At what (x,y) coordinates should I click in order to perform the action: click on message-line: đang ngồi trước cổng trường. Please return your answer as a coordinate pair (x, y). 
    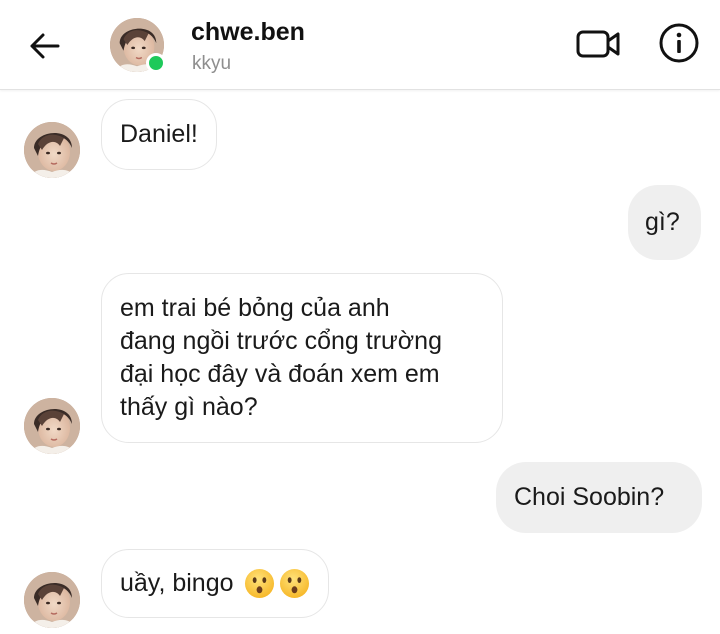
    Looking at the image, I should click on (281, 341).